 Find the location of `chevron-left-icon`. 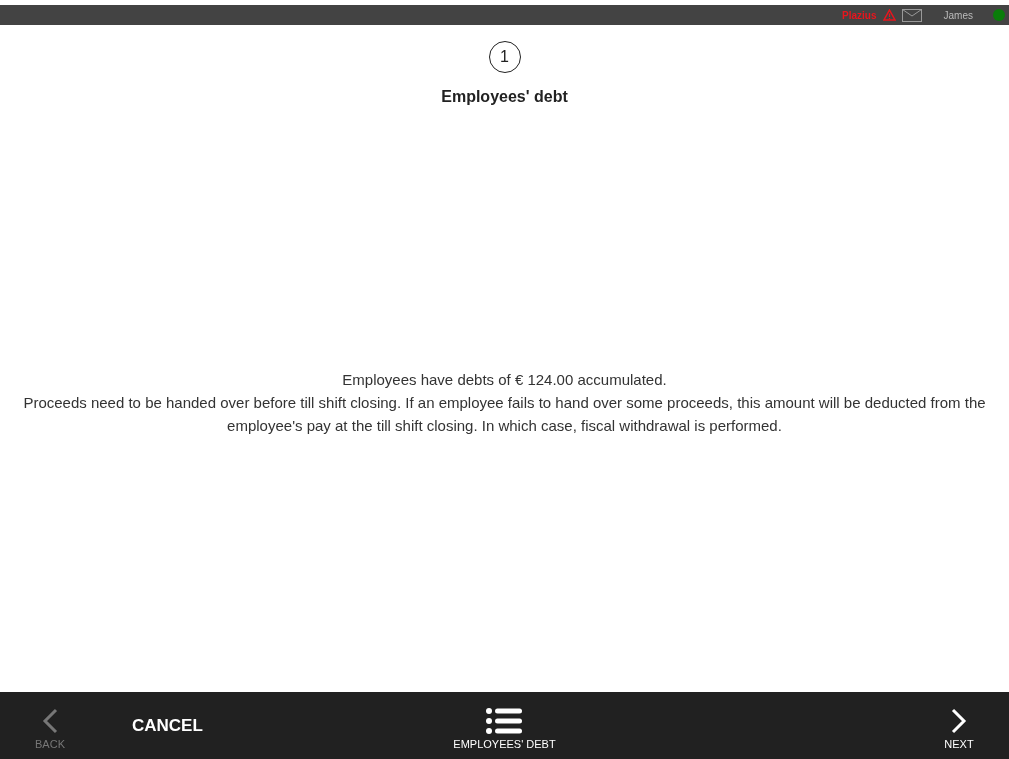

chevron-left-icon is located at coordinates (50, 720).